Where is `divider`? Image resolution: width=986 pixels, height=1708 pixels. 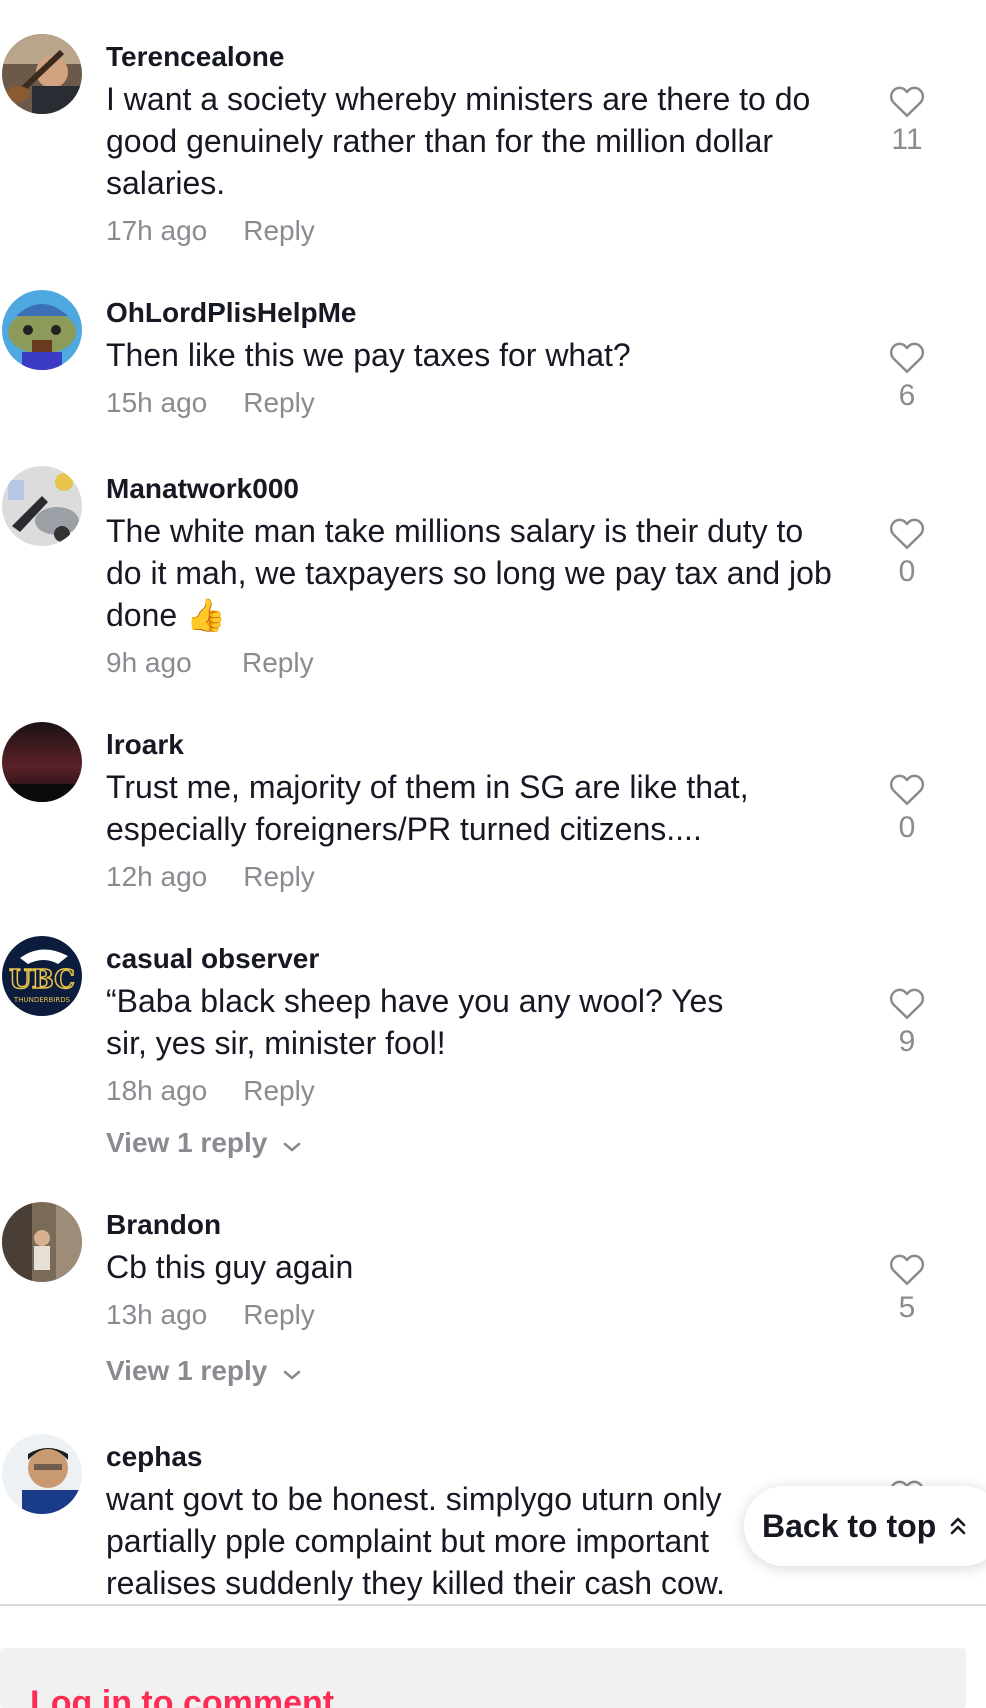
divider is located at coordinates (493, 1605).